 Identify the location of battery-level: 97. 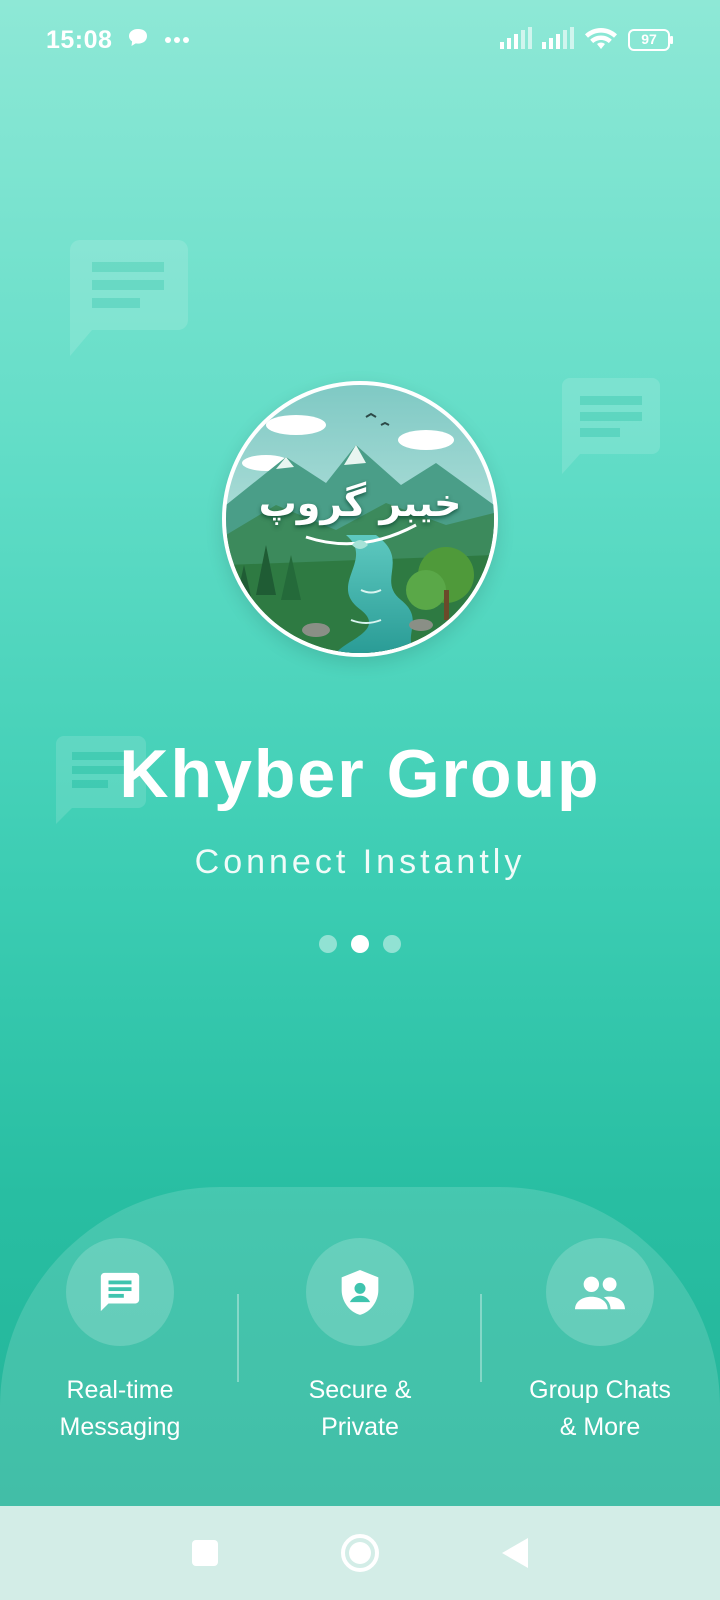
(649, 39).